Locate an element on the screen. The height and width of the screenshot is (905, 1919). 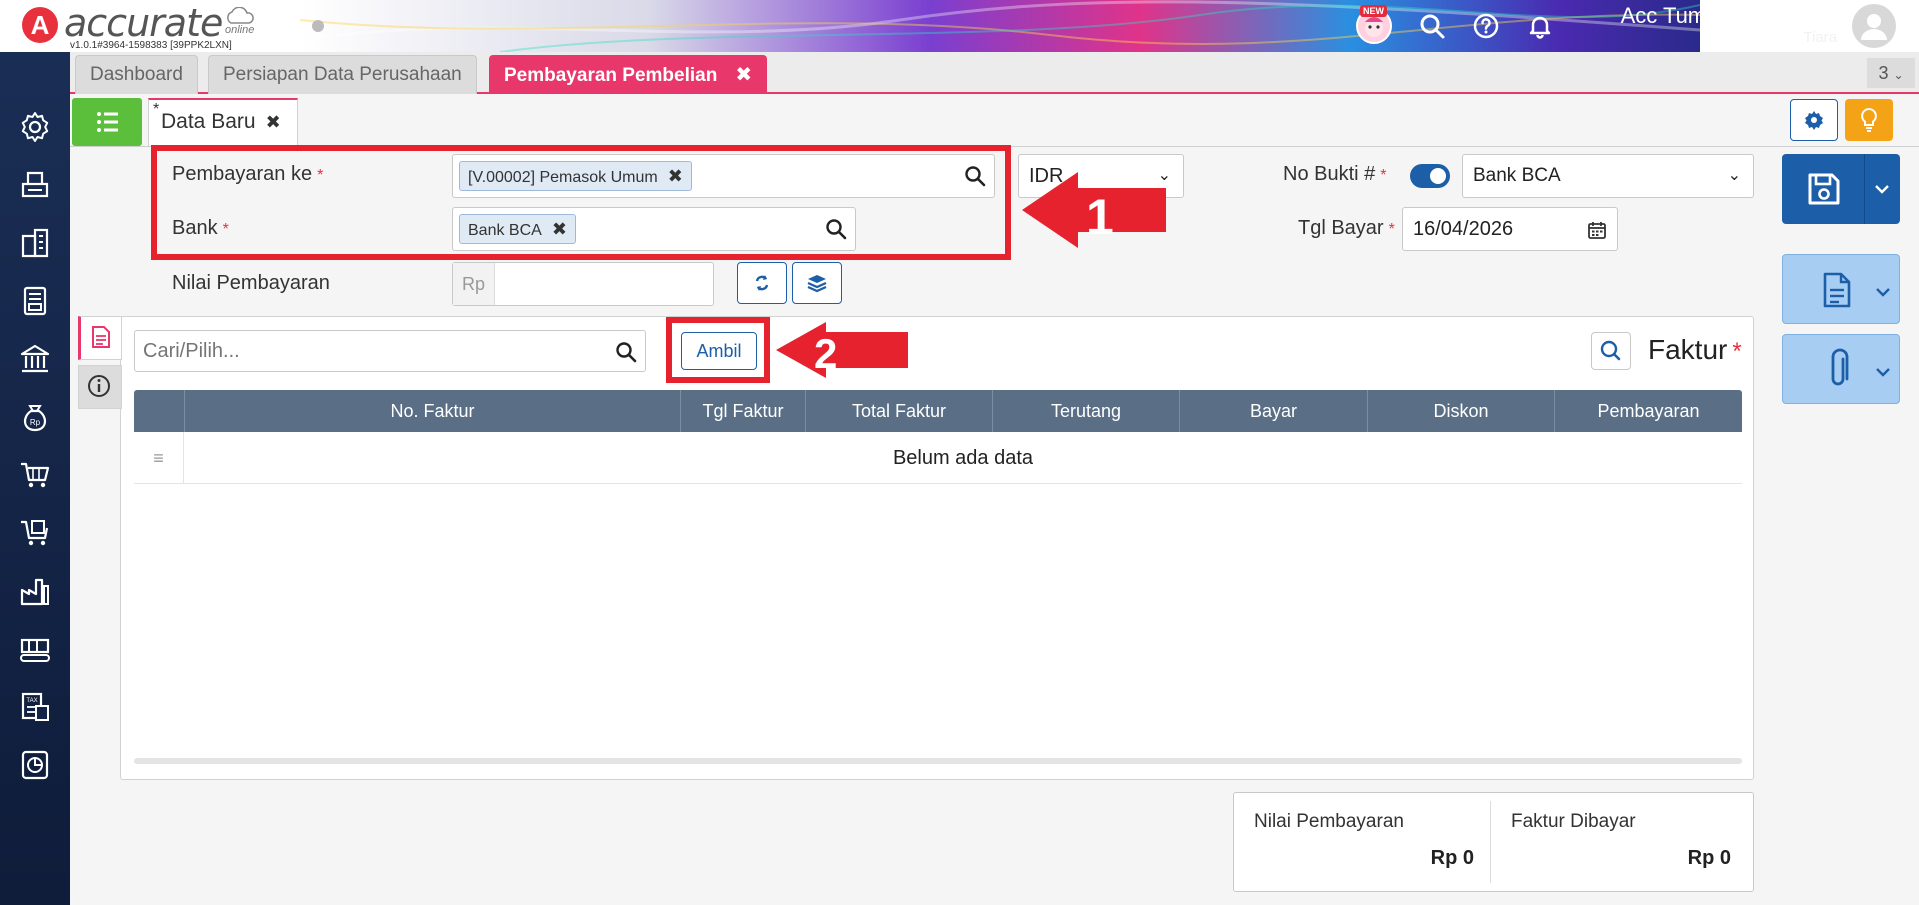
accurate-logo-icon: A is located at coordinates (40, 25).